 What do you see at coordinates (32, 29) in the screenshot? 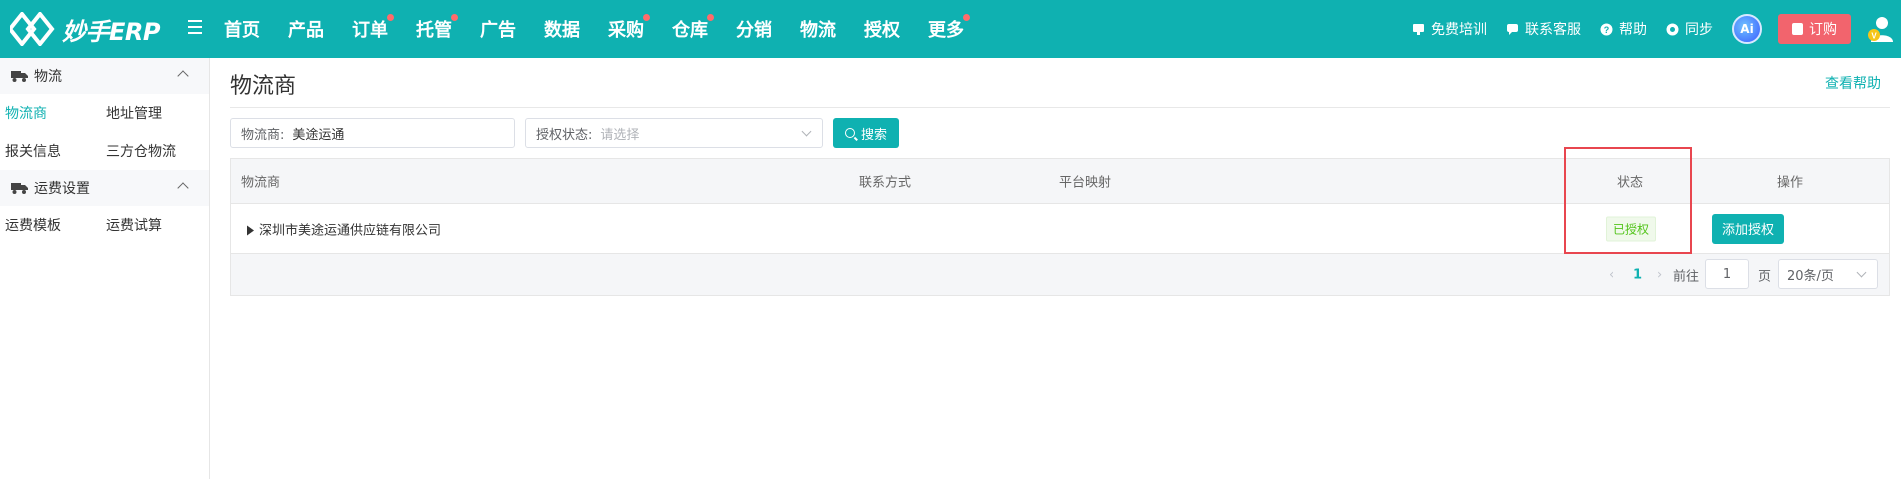
I see `logo-icon` at bounding box center [32, 29].